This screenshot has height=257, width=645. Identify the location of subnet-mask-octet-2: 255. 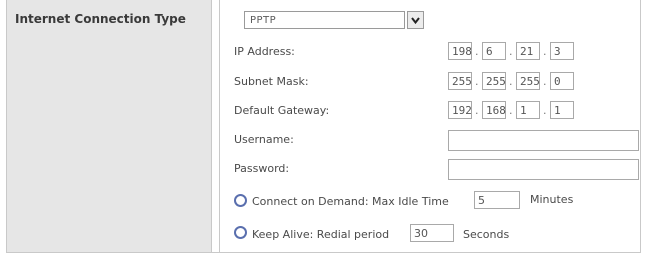
(494, 81).